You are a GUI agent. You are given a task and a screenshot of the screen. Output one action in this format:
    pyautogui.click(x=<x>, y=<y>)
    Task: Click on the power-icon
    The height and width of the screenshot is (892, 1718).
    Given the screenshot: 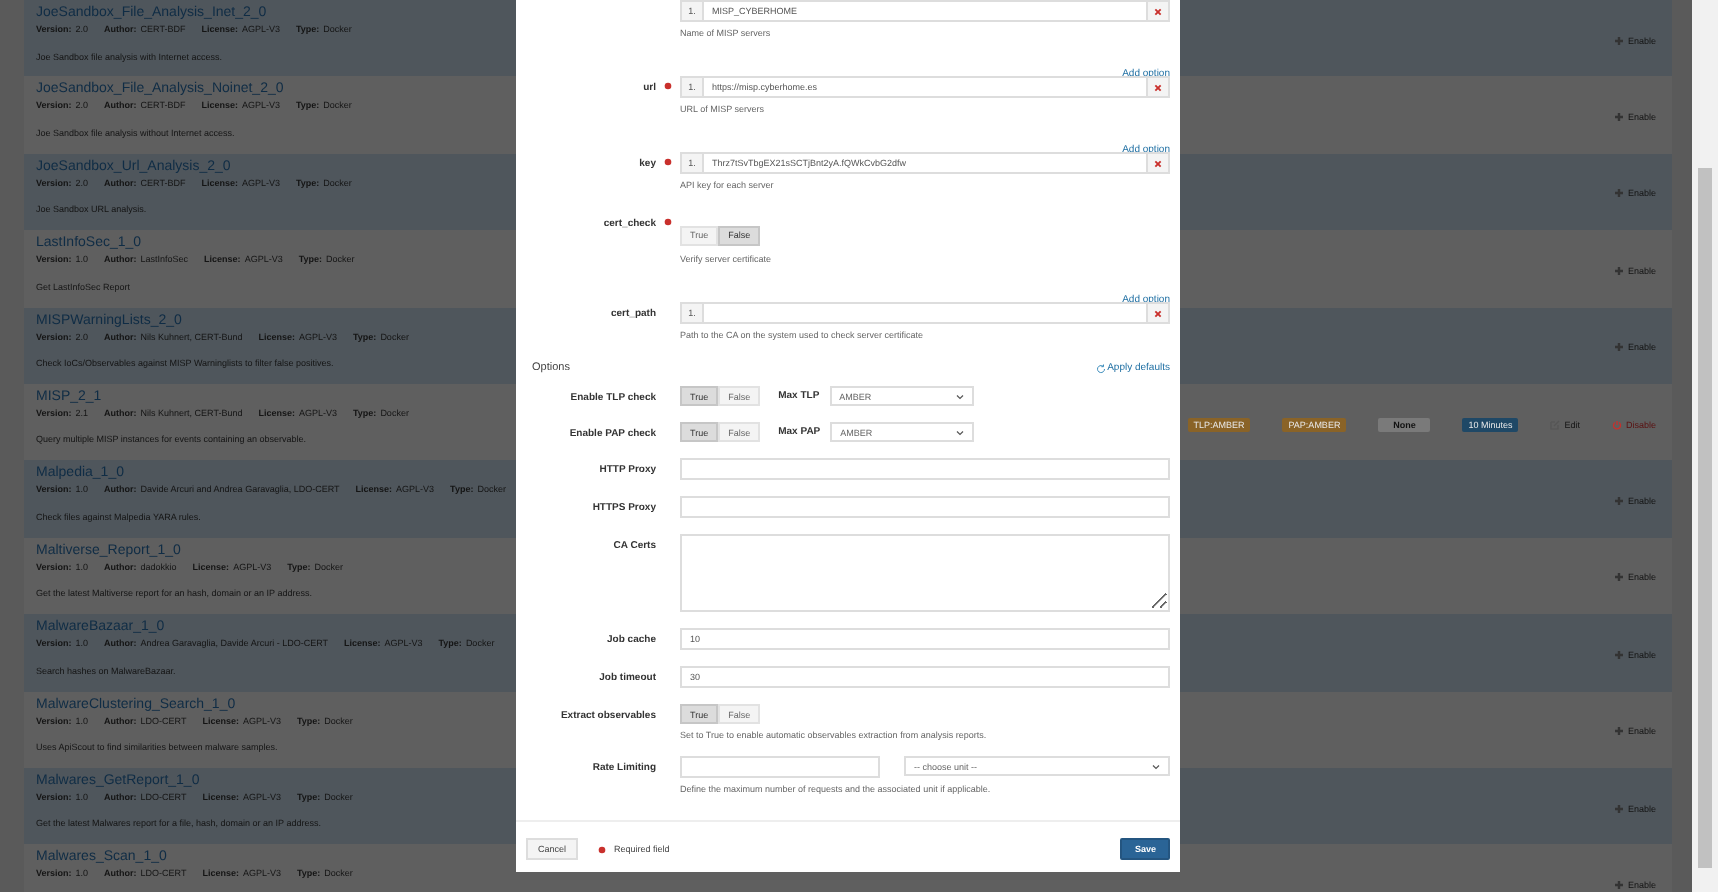 What is the action you would take?
    pyautogui.click(x=1616, y=424)
    